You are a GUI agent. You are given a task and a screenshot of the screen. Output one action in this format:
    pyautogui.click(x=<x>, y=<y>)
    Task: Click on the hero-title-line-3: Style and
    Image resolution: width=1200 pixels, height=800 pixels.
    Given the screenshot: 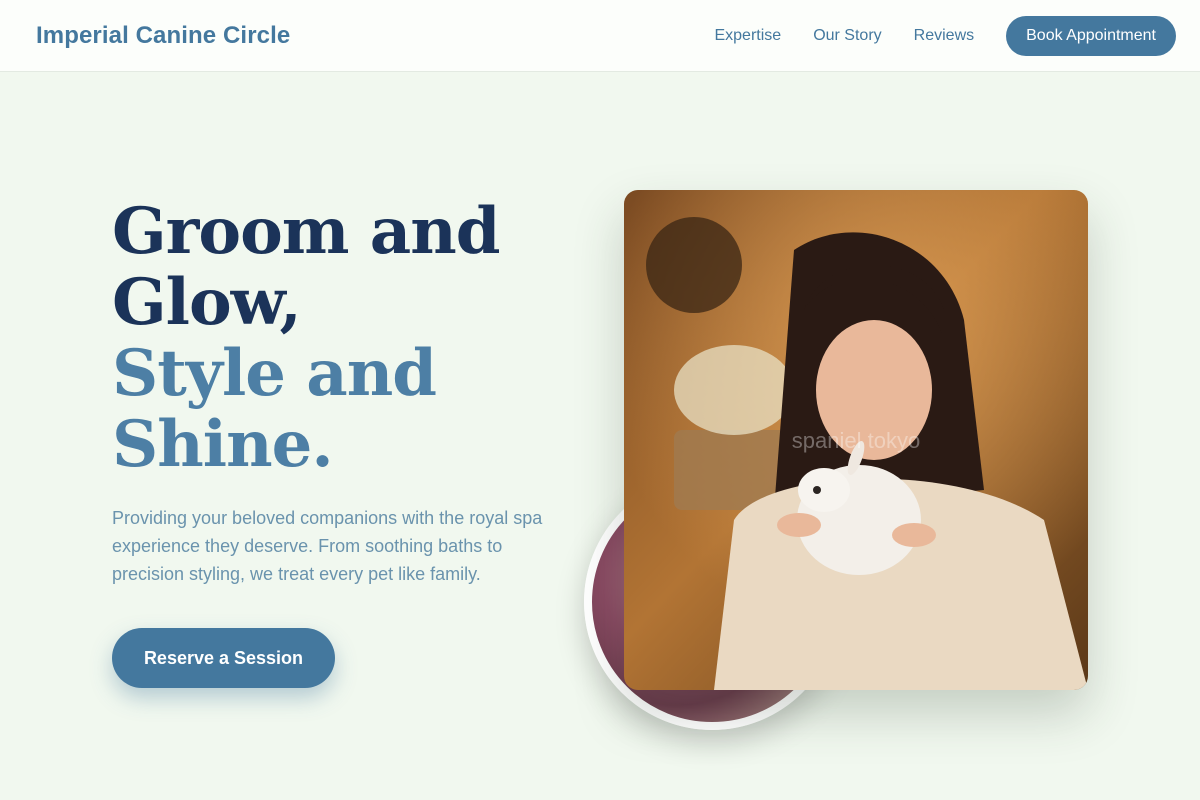 What is the action you would take?
    pyautogui.click(x=274, y=373)
    